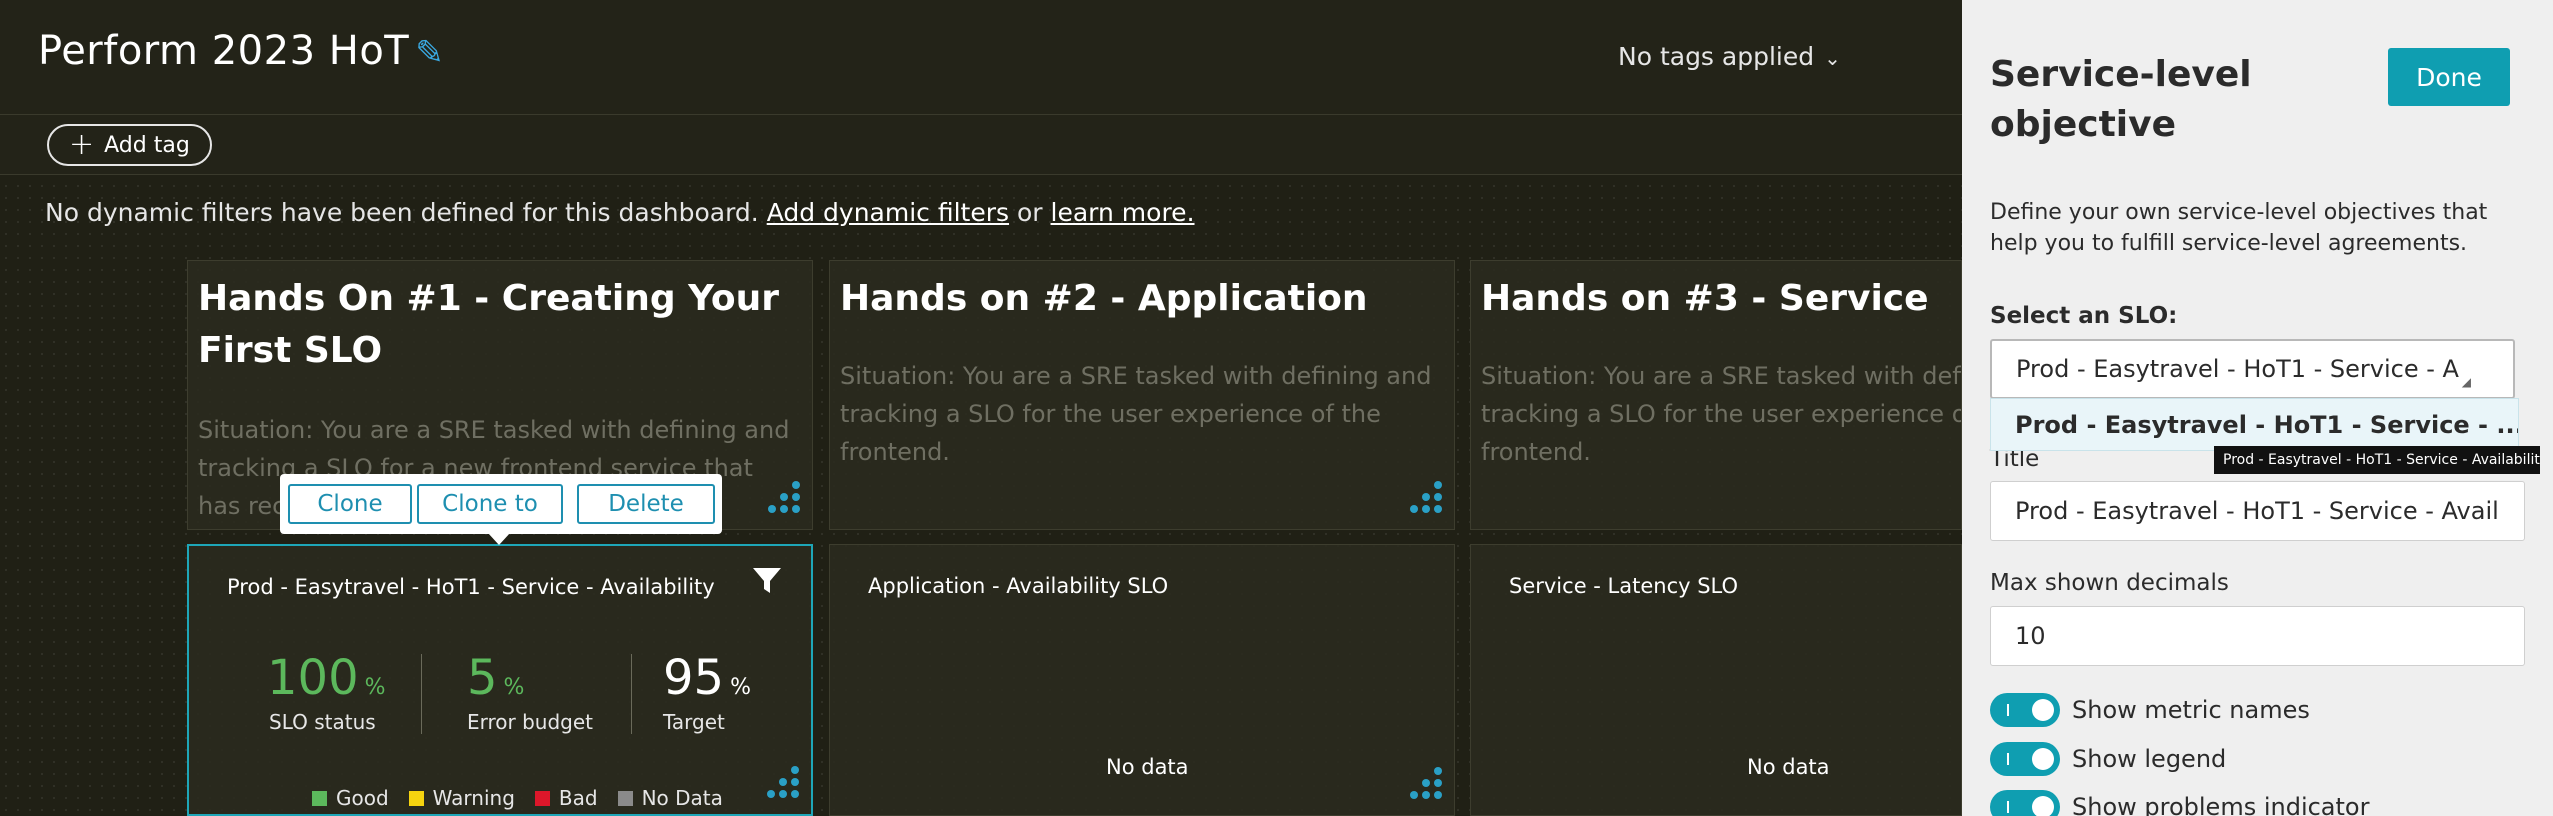  I want to click on slo-status-label: SLO status, so click(322, 722).